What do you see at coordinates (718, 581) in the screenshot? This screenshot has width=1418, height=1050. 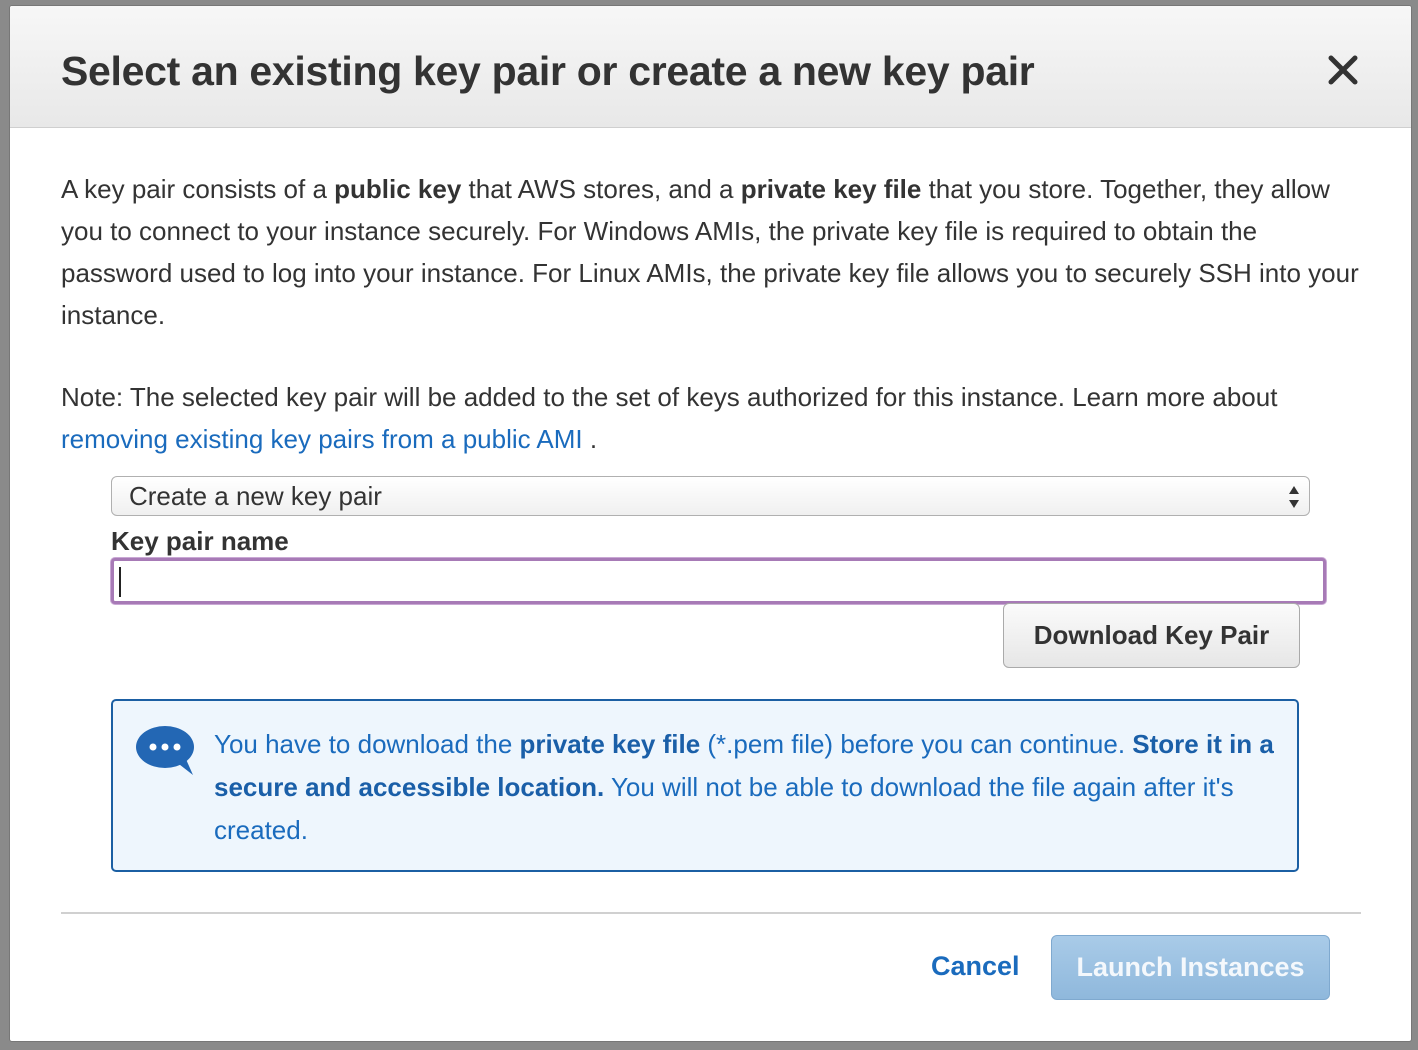 I see `key-pair-name-input` at bounding box center [718, 581].